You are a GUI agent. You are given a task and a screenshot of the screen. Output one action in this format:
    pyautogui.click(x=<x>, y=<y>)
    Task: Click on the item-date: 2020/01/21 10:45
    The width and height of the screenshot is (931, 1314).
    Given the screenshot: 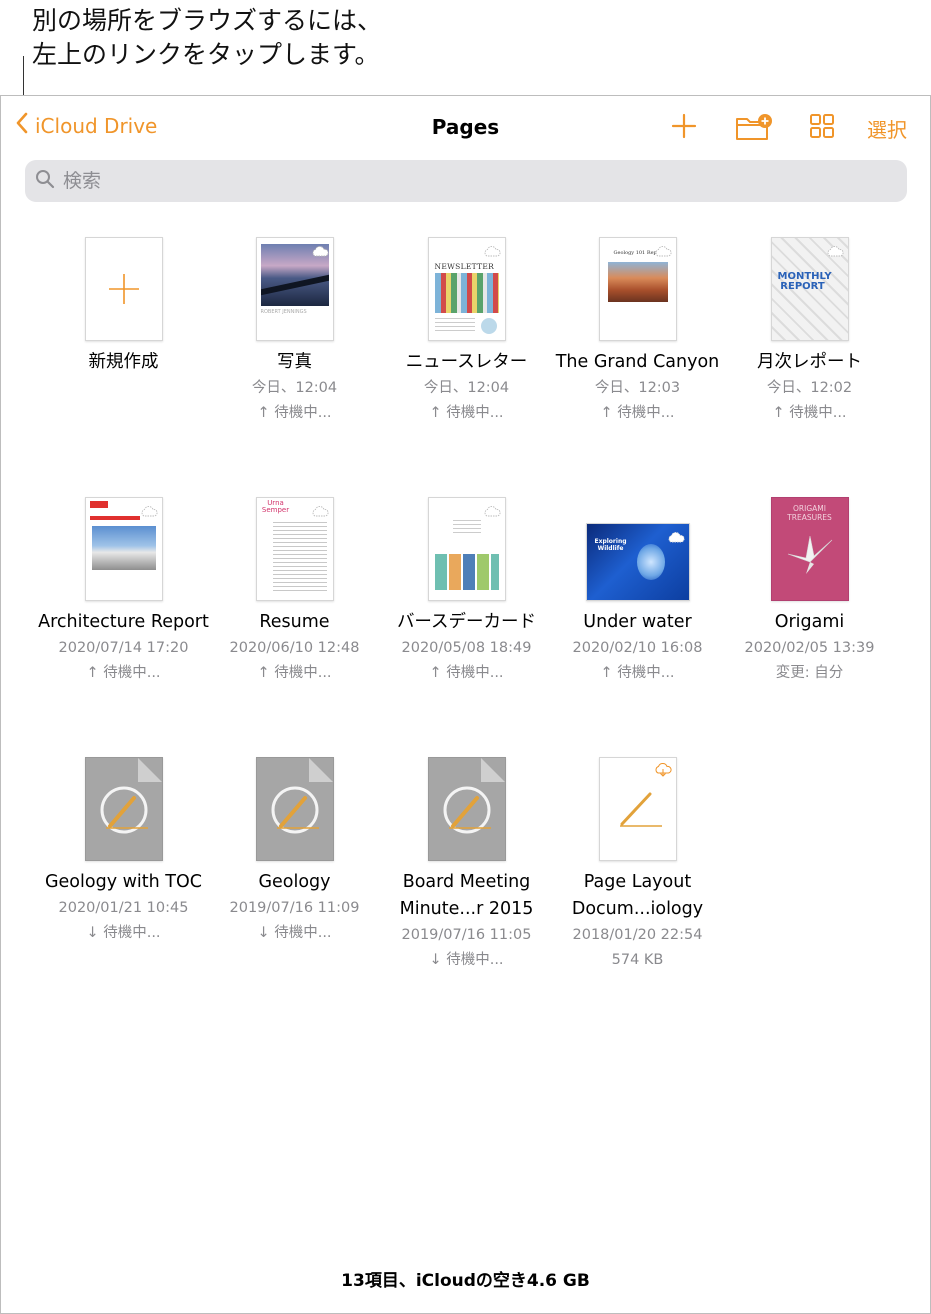 What is the action you would take?
    pyautogui.click(x=123, y=908)
    